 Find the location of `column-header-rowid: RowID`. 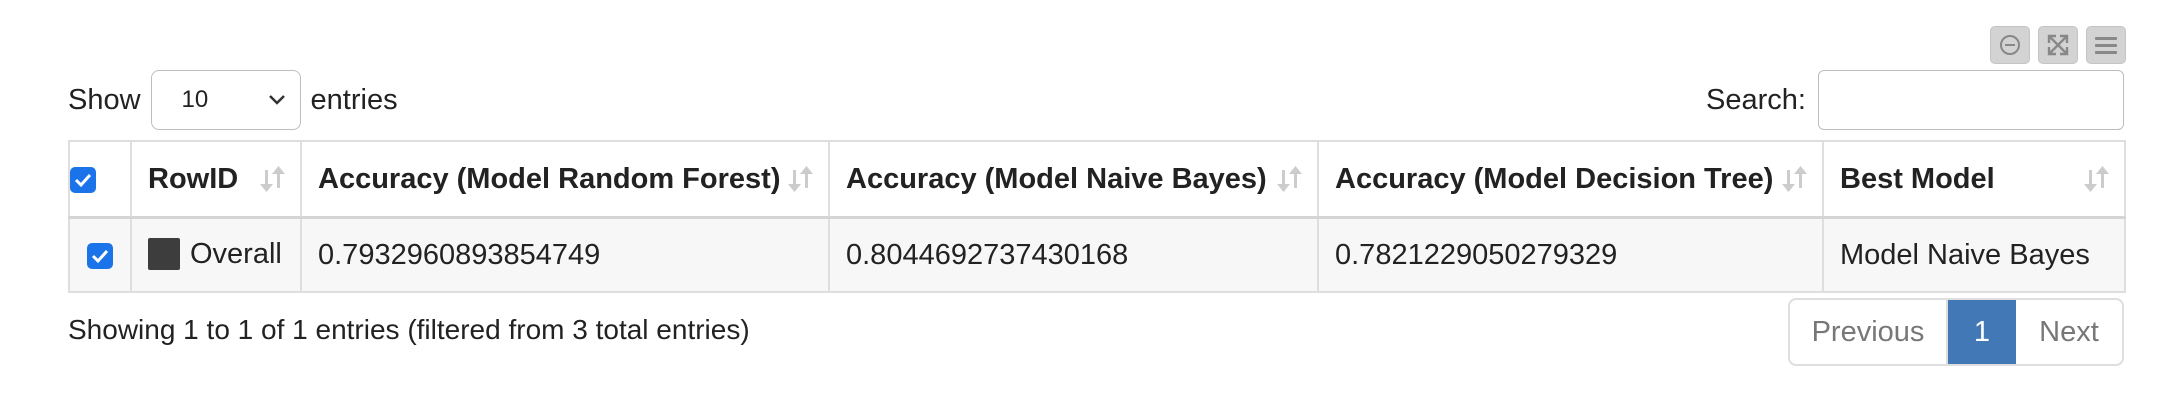

column-header-rowid: RowID is located at coordinates (216, 179).